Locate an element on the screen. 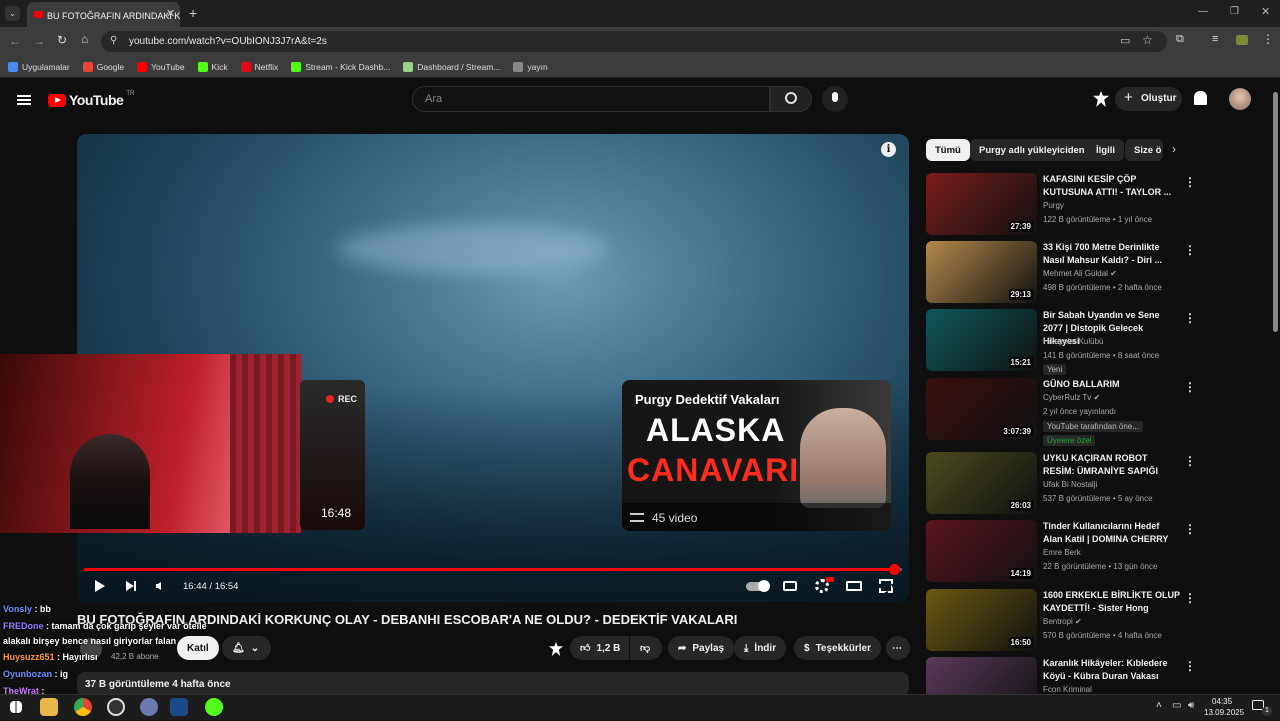 This screenshot has height=721, width=1280. site-info-icon: ⚲ is located at coordinates (113, 40).